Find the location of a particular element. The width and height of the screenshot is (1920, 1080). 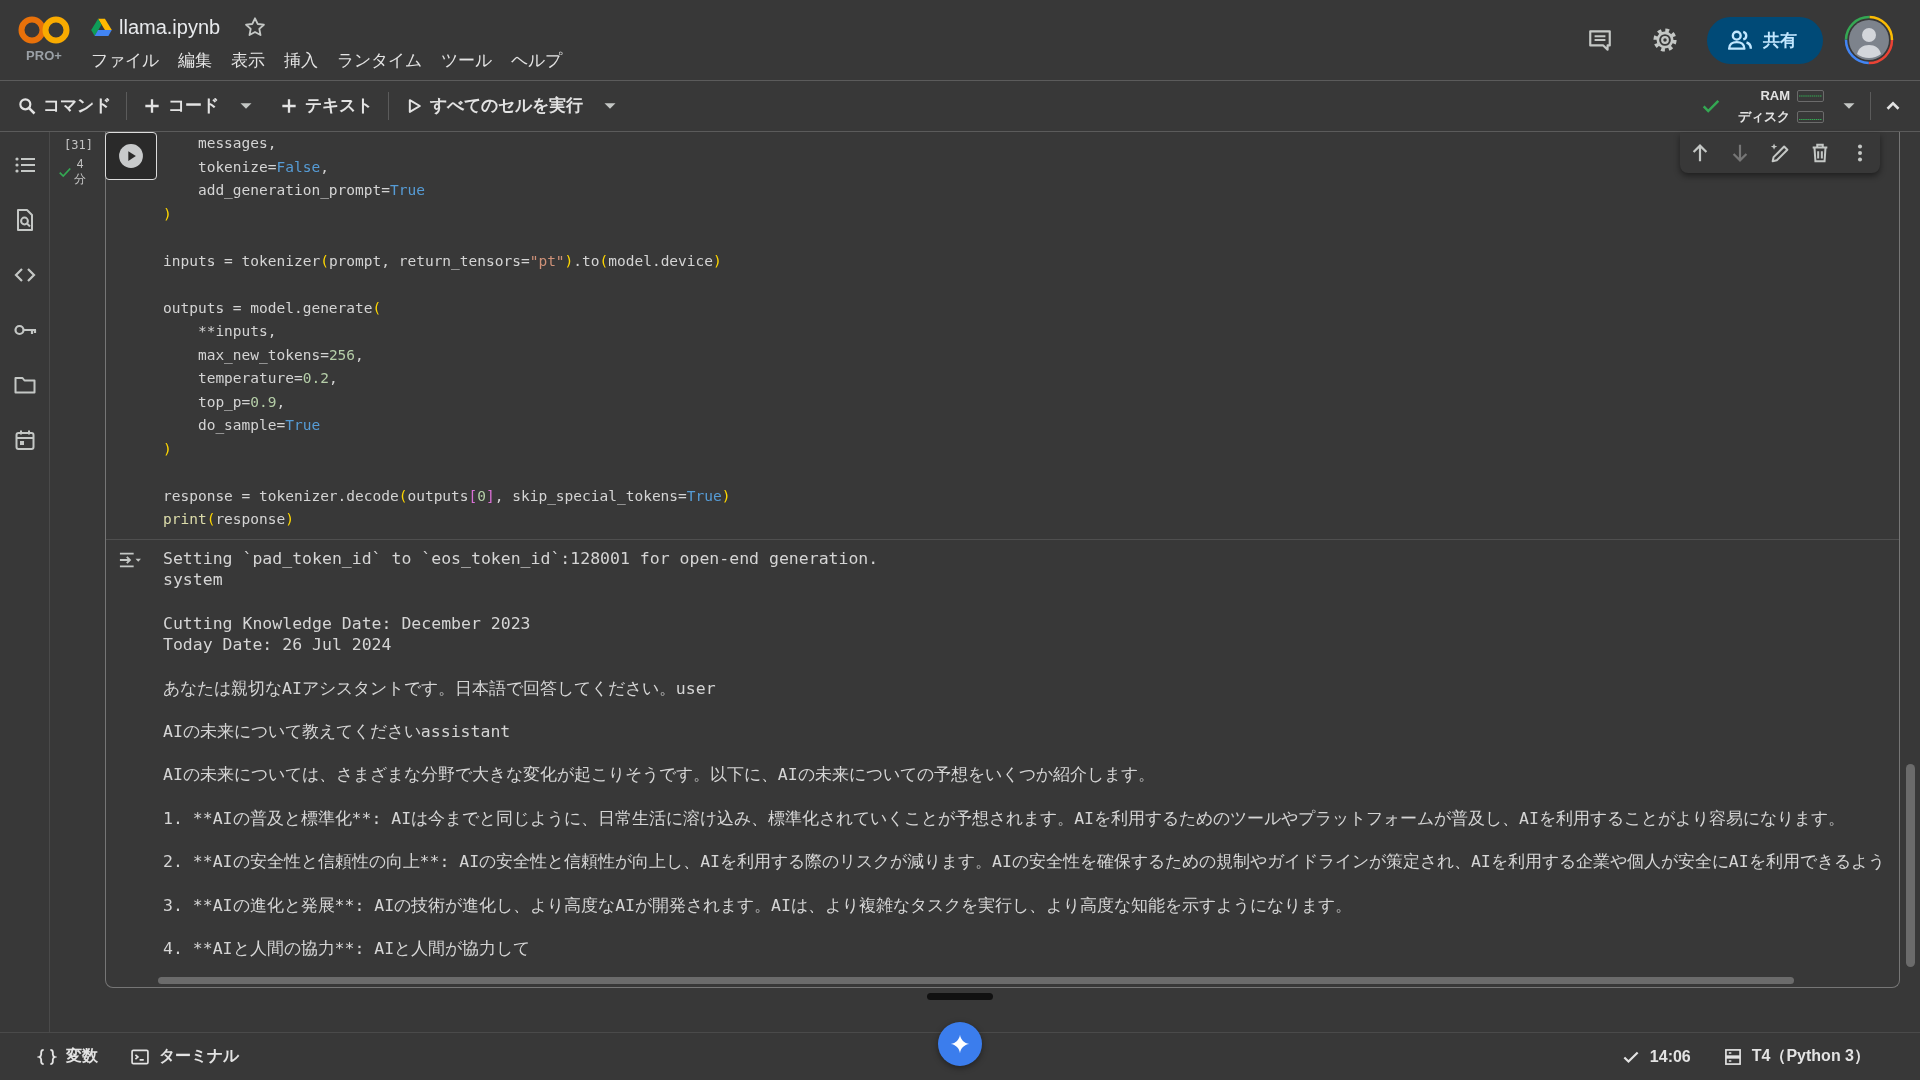

execution-count: [31] is located at coordinates (78, 145).